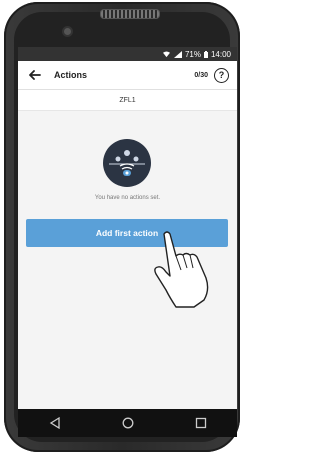  I want to click on help-label: ?, so click(221, 75).